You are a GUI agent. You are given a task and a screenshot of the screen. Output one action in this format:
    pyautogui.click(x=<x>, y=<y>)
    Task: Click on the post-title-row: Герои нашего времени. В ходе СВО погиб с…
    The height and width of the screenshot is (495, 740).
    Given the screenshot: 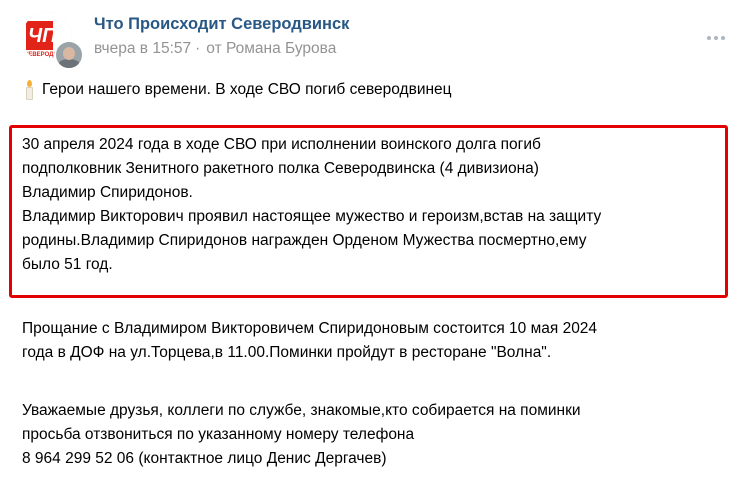 What is the action you would take?
    pyautogui.click(x=372, y=90)
    